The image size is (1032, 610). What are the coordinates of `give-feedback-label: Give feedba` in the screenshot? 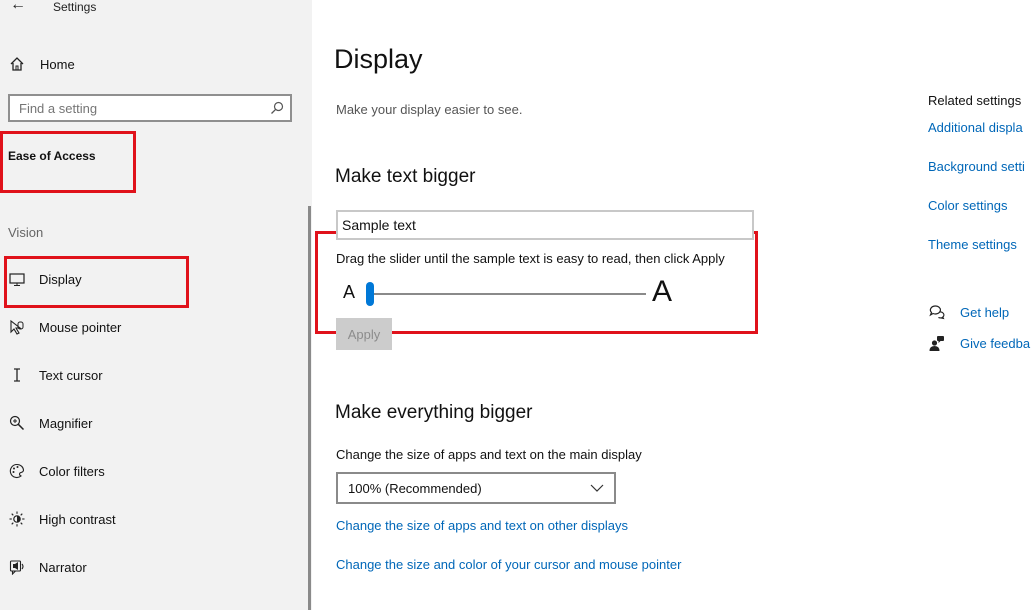 It's located at (995, 343).